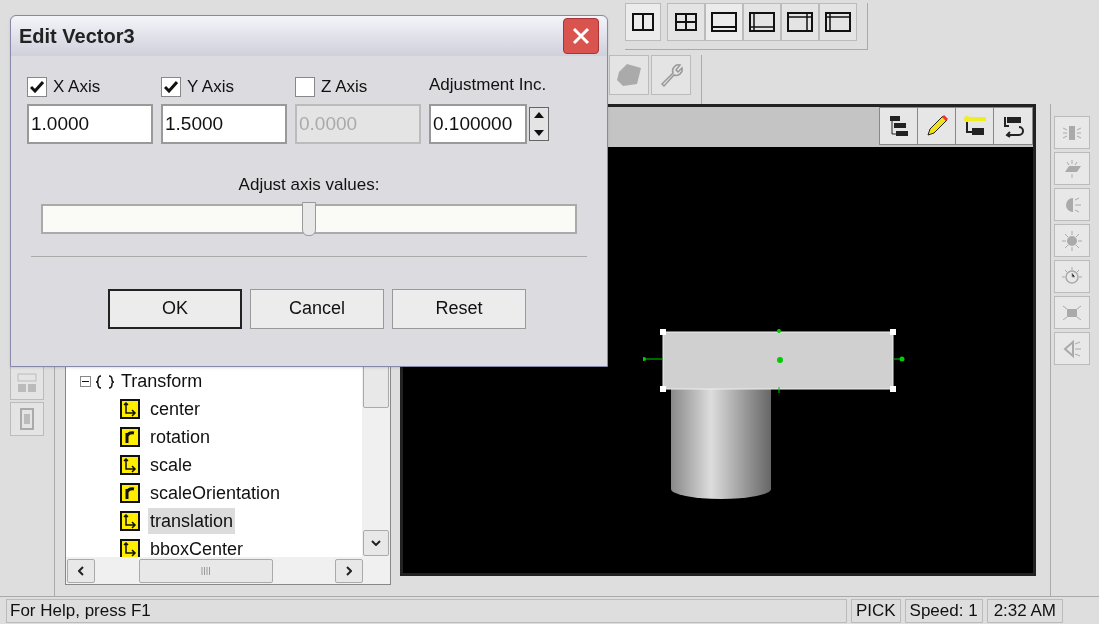 This screenshot has width=1099, height=624. Describe the element at coordinates (309, 218) in the screenshot. I see `slider-thumb` at that location.